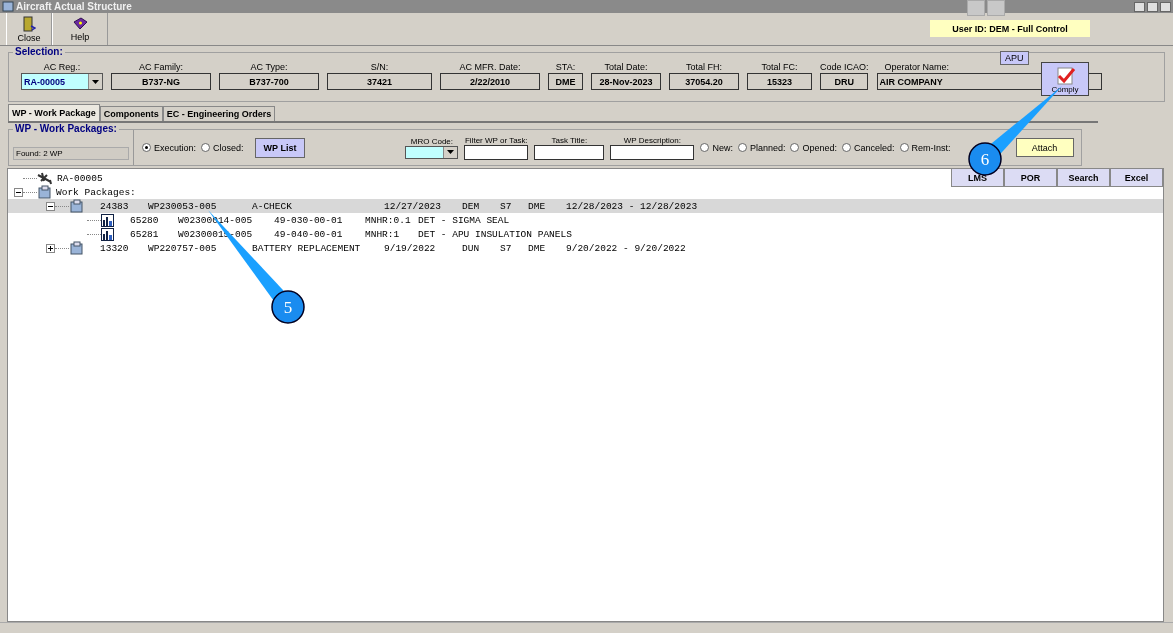  I want to click on tree-cell-text: 12/27/2023, so click(413, 206).